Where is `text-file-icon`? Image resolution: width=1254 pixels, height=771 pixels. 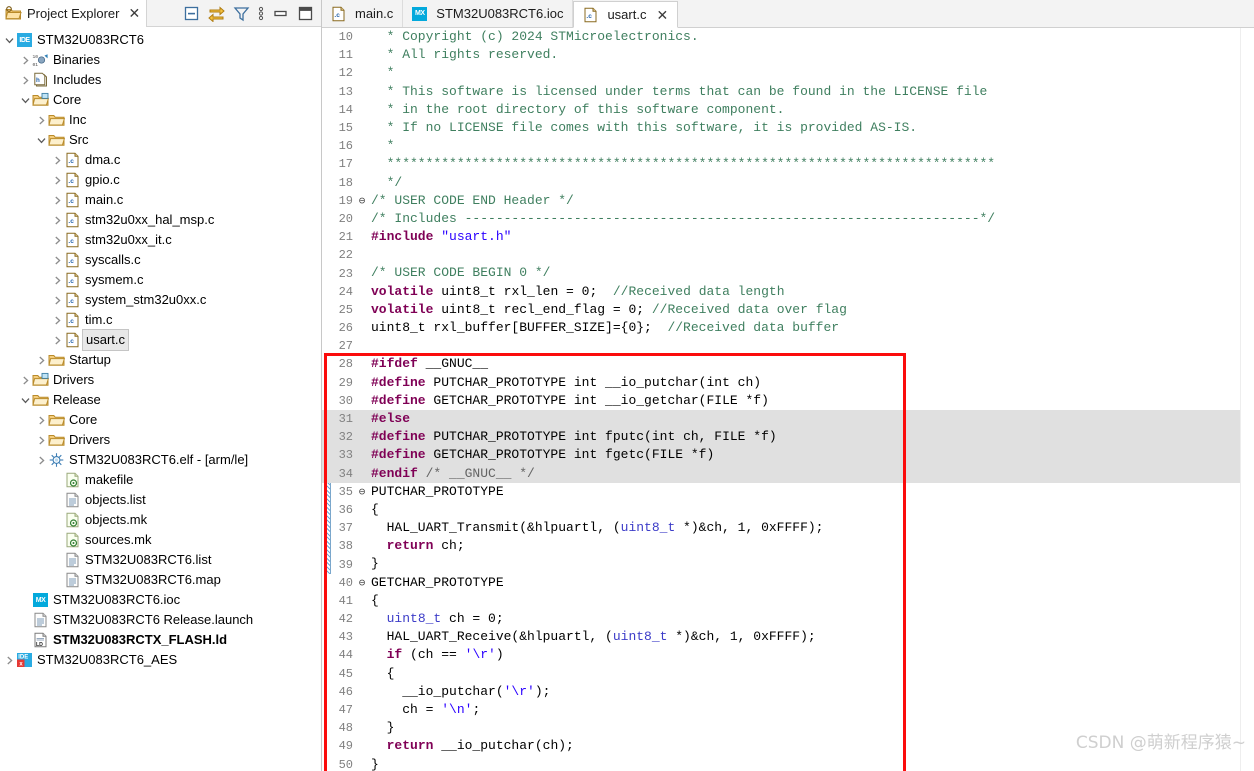 text-file-icon is located at coordinates (72, 580).